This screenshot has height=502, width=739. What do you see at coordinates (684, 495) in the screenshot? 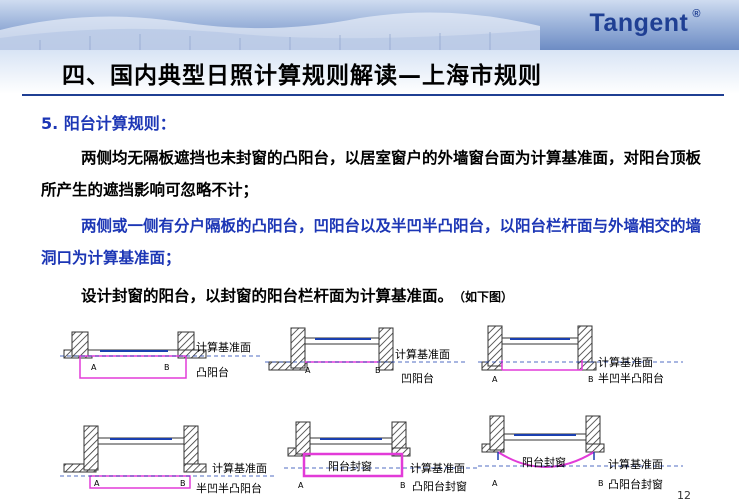
I see `page-number: 12` at bounding box center [684, 495].